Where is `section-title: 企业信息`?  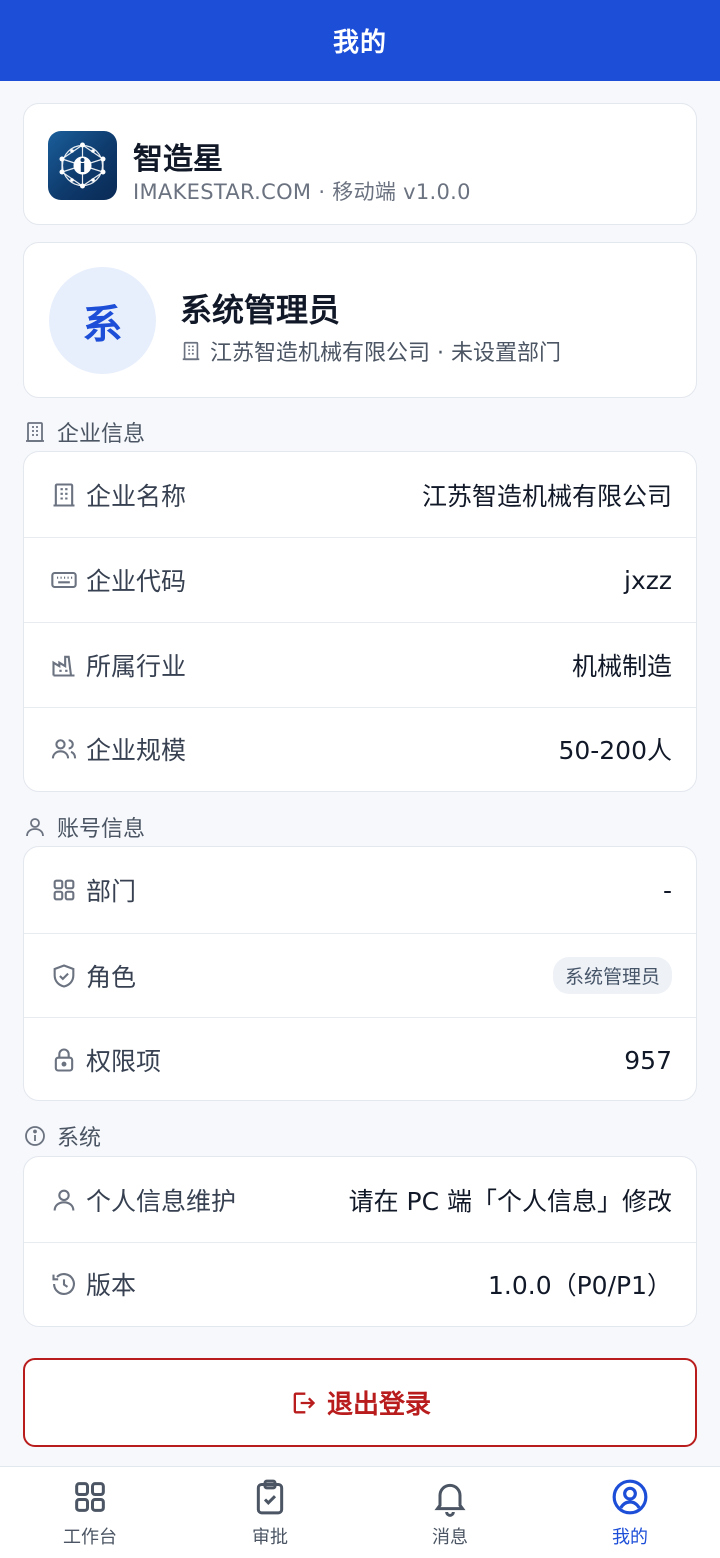 section-title: 企业信息 is located at coordinates (101, 434).